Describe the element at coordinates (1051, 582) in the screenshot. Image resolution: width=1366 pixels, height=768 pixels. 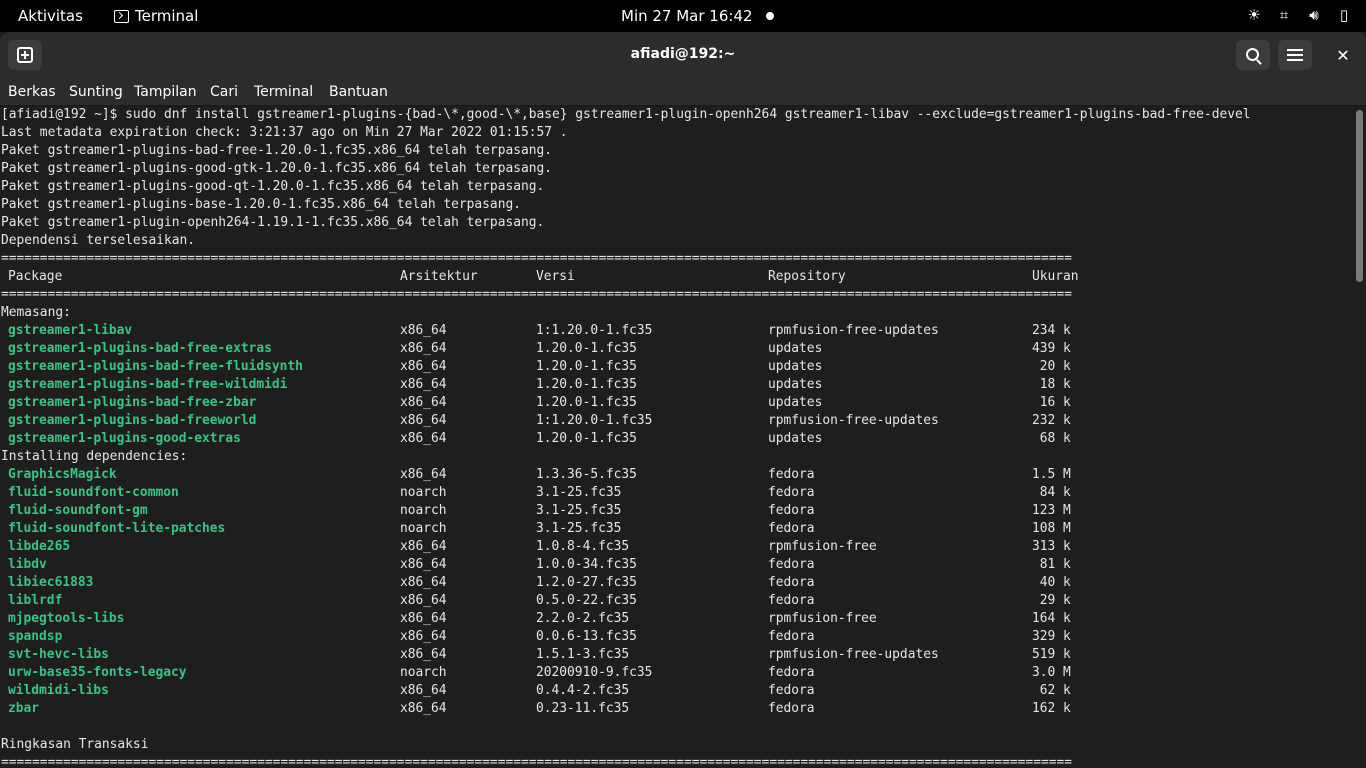
I see `cell-size: 40 k` at that location.